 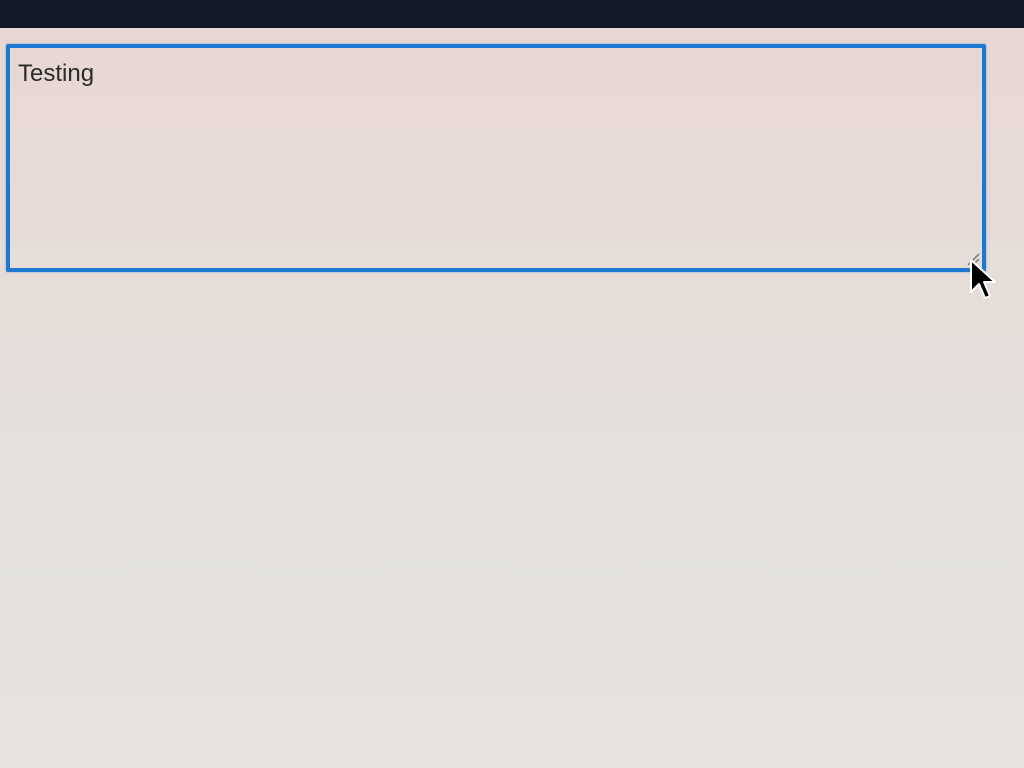 What do you see at coordinates (512, 14) in the screenshot?
I see `top-bar` at bounding box center [512, 14].